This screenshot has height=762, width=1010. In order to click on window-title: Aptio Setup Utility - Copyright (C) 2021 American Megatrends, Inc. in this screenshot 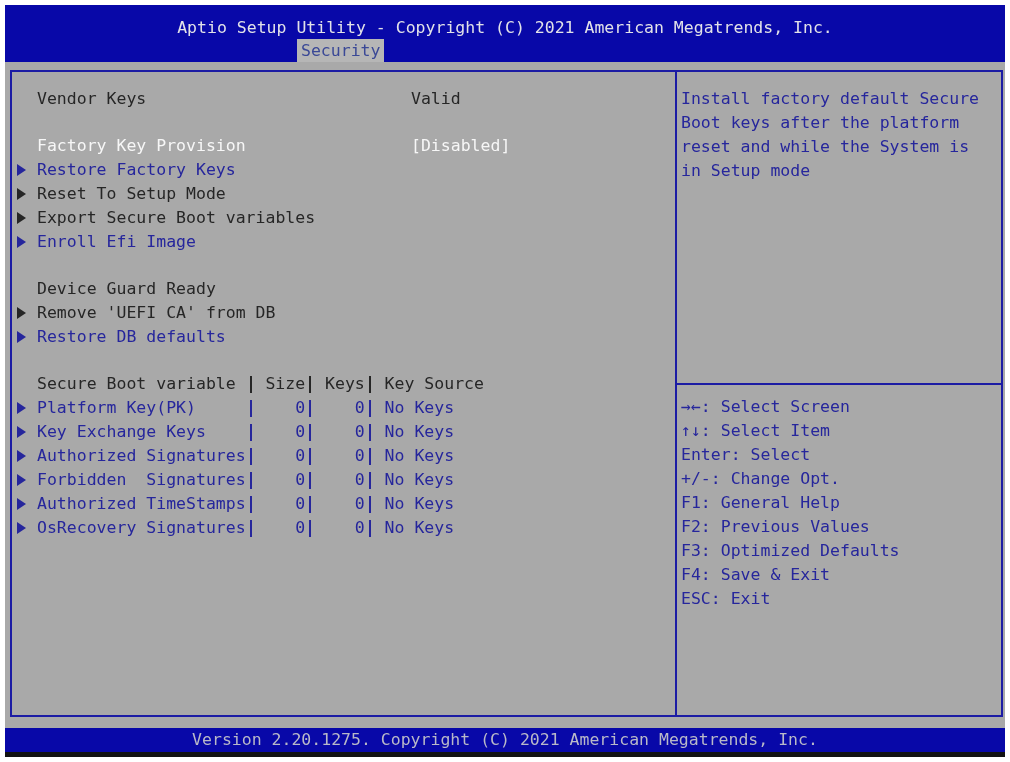, I will do `click(505, 28)`.